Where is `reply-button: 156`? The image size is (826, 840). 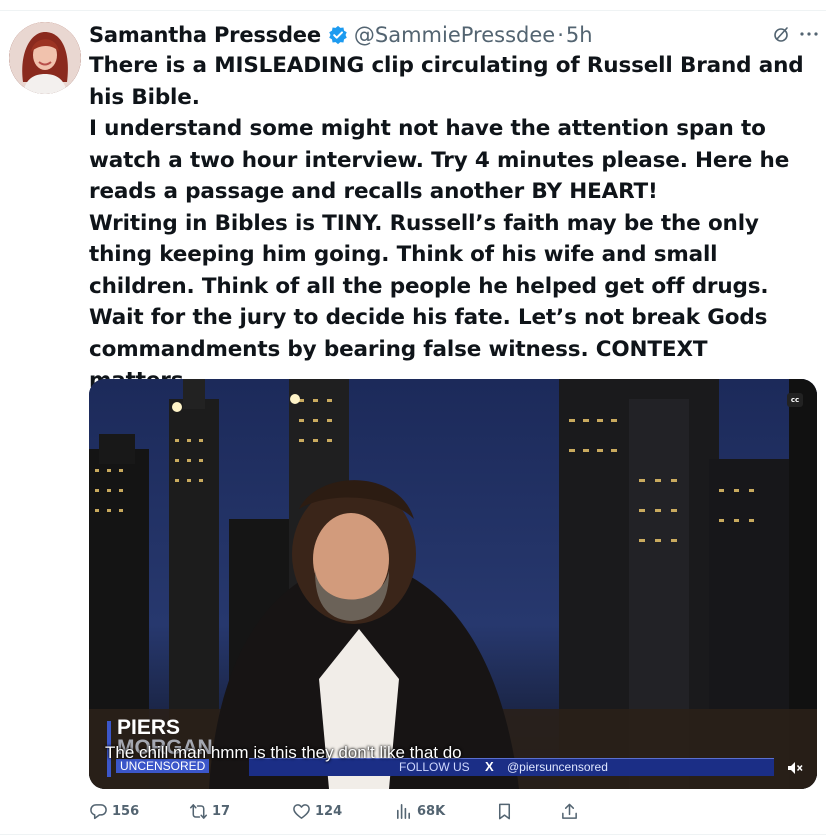 reply-button: 156 is located at coordinates (114, 811).